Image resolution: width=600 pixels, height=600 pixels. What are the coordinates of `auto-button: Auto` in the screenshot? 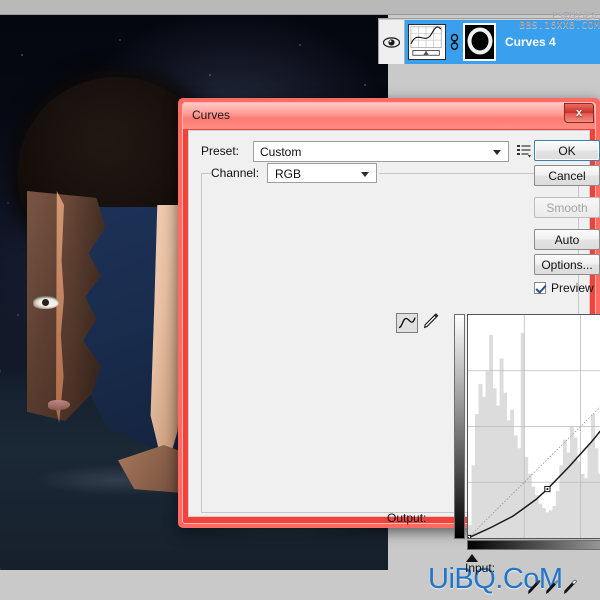 It's located at (567, 239).